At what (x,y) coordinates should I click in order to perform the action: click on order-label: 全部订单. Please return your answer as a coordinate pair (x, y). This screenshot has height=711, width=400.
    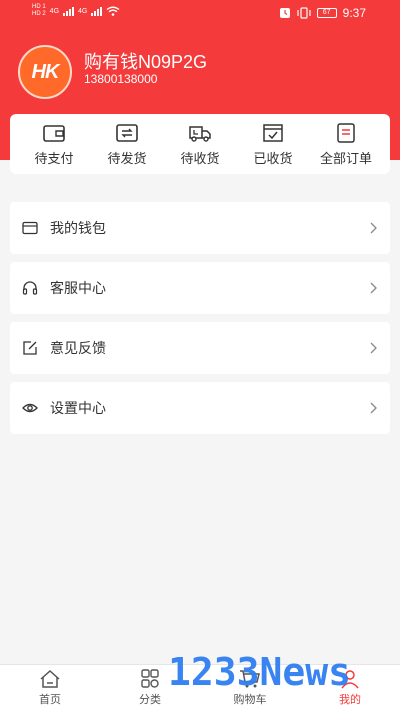
    Looking at the image, I should click on (345, 158).